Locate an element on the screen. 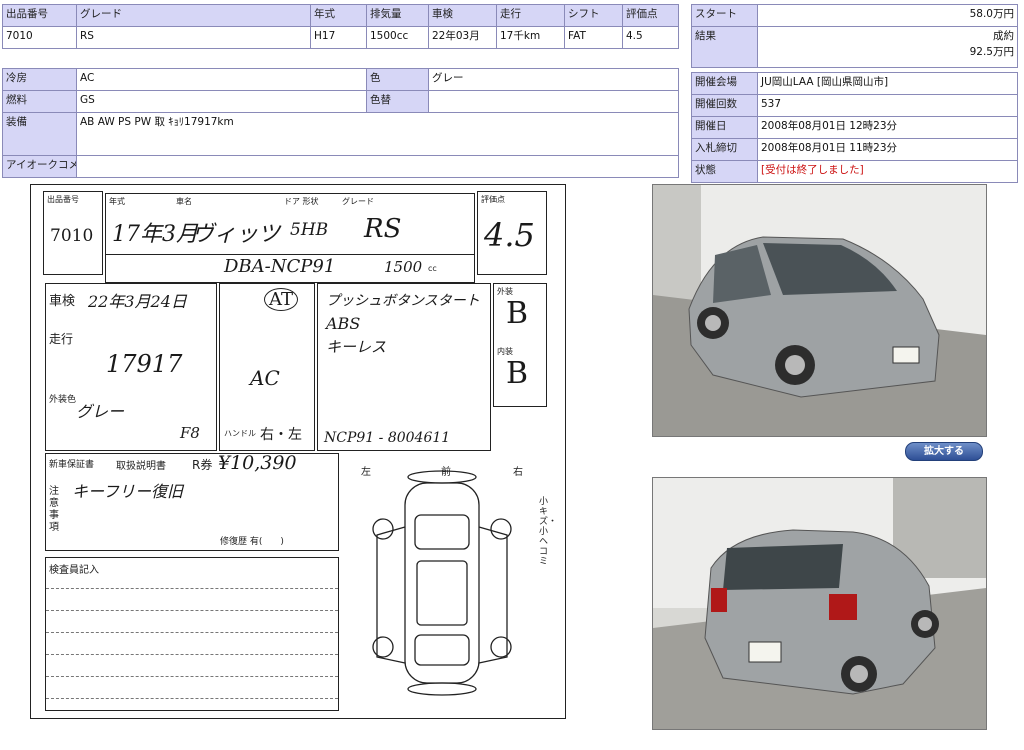  sheet-lot-number: 7010 is located at coordinates (72, 236).